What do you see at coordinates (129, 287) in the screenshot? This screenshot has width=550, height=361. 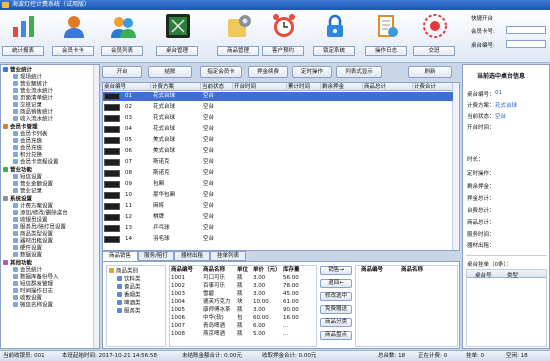 I see `category-item: 食品类` at bounding box center [129, 287].